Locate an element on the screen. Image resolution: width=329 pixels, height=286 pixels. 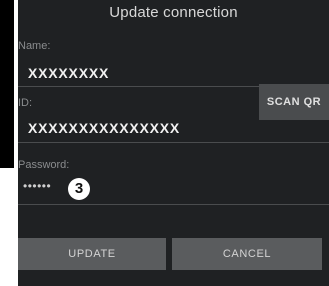
id-field: XXXXXXXXXXXXXXX is located at coordinates (104, 128).